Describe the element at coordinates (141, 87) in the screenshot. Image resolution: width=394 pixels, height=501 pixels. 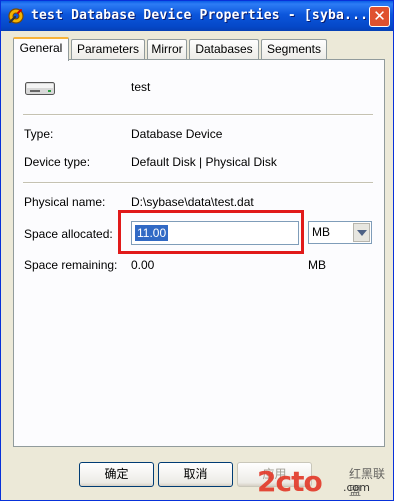
I see `device-name: test` at that location.